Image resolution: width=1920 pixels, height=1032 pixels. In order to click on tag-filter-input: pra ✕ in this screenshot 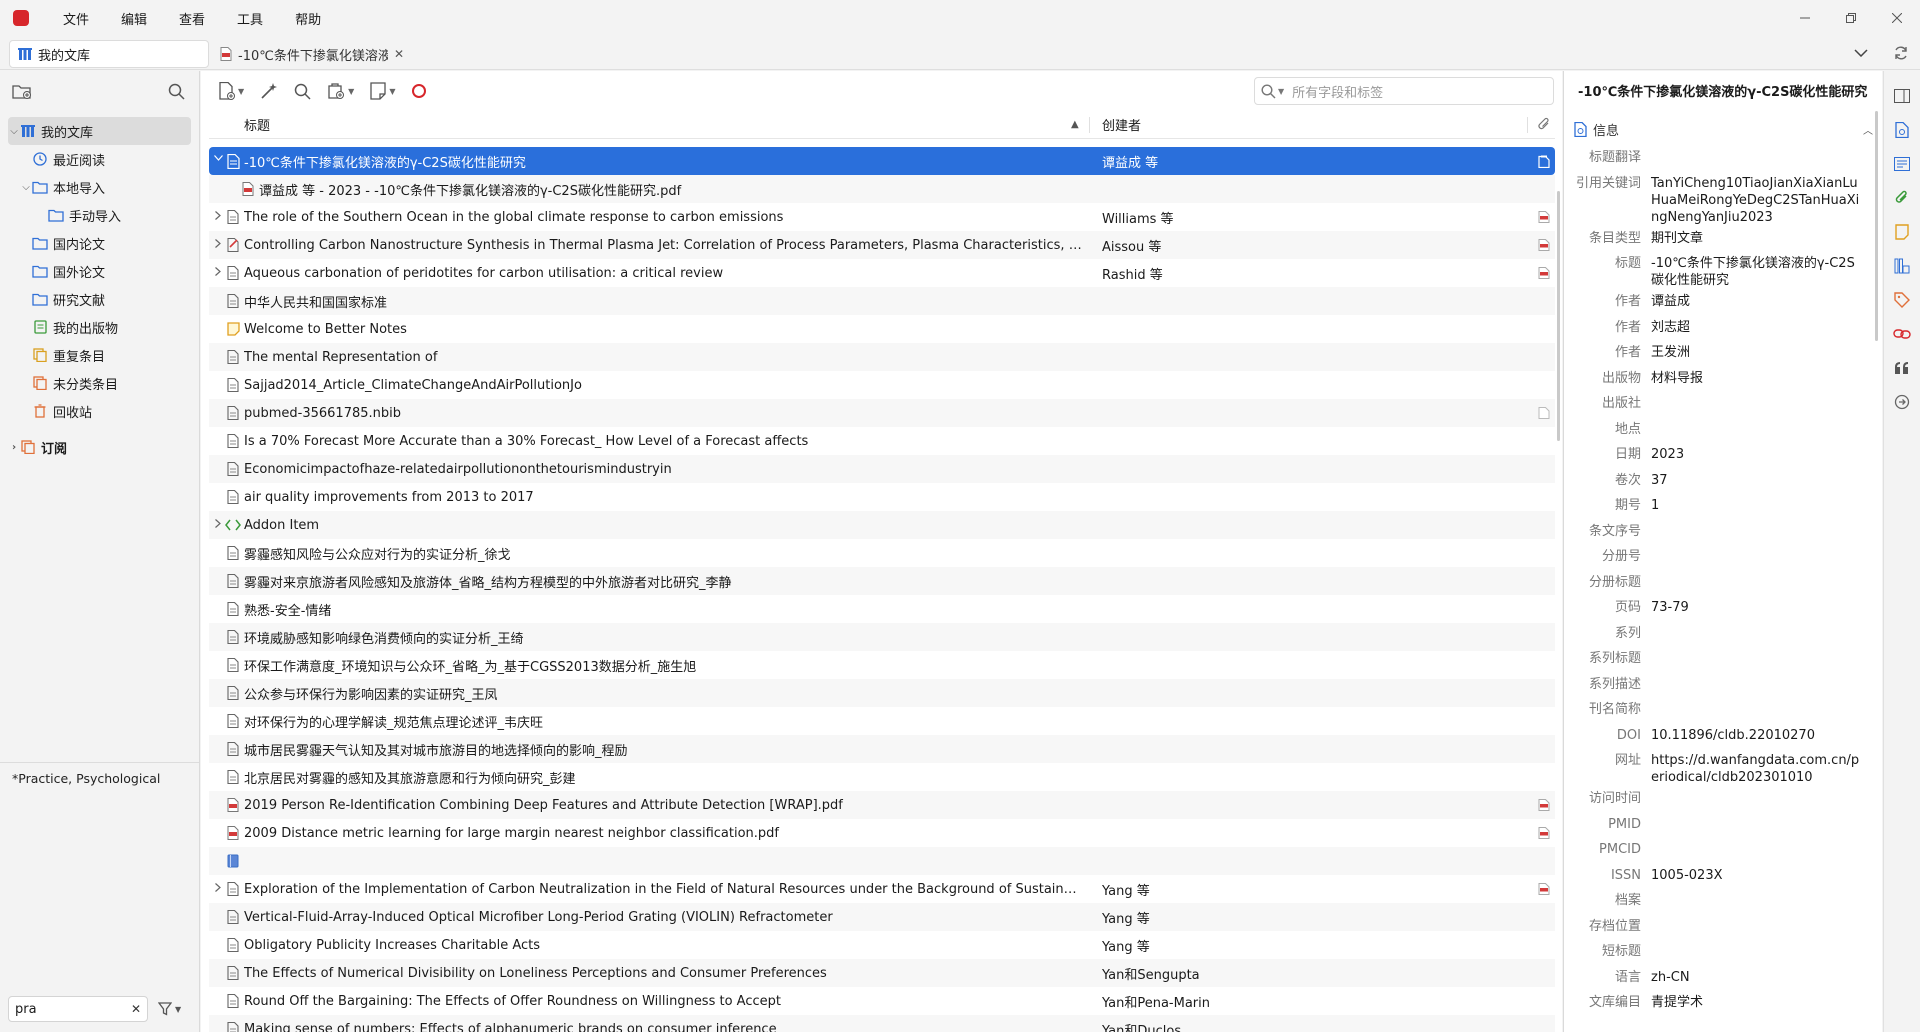, I will do `click(78, 1009)`.